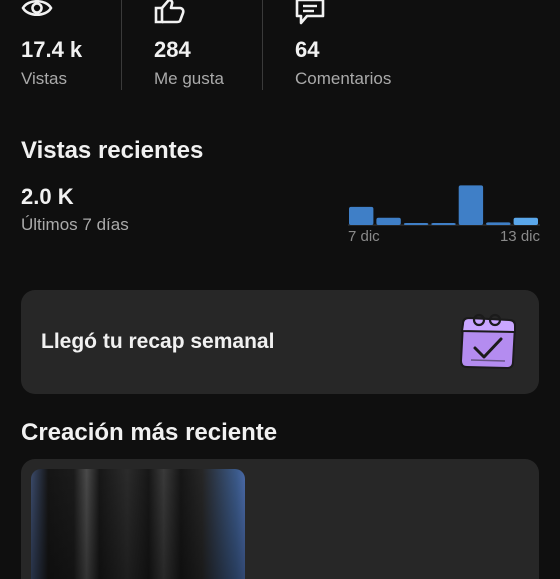  Describe the element at coordinates (37, 8) in the screenshot. I see `eye-icon` at that location.